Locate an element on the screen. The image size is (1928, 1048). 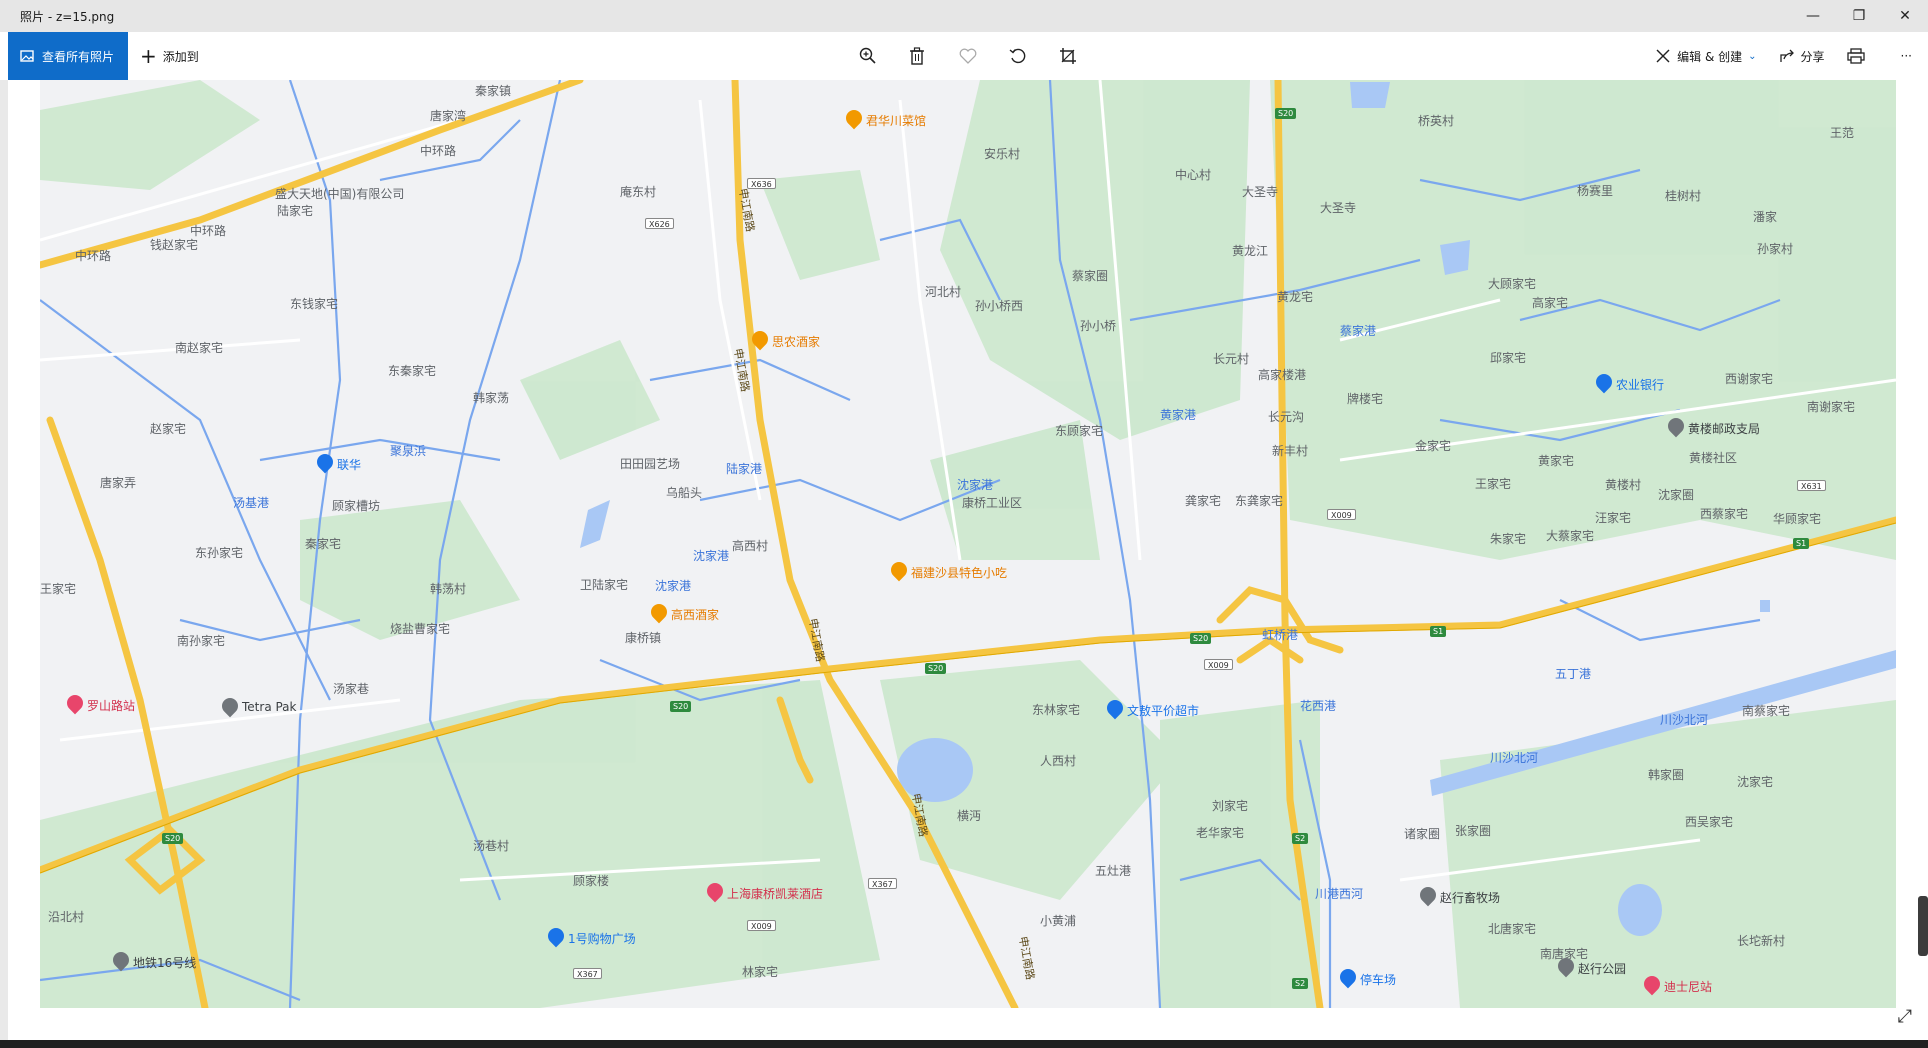
favorite-icon is located at coordinates (968, 56).